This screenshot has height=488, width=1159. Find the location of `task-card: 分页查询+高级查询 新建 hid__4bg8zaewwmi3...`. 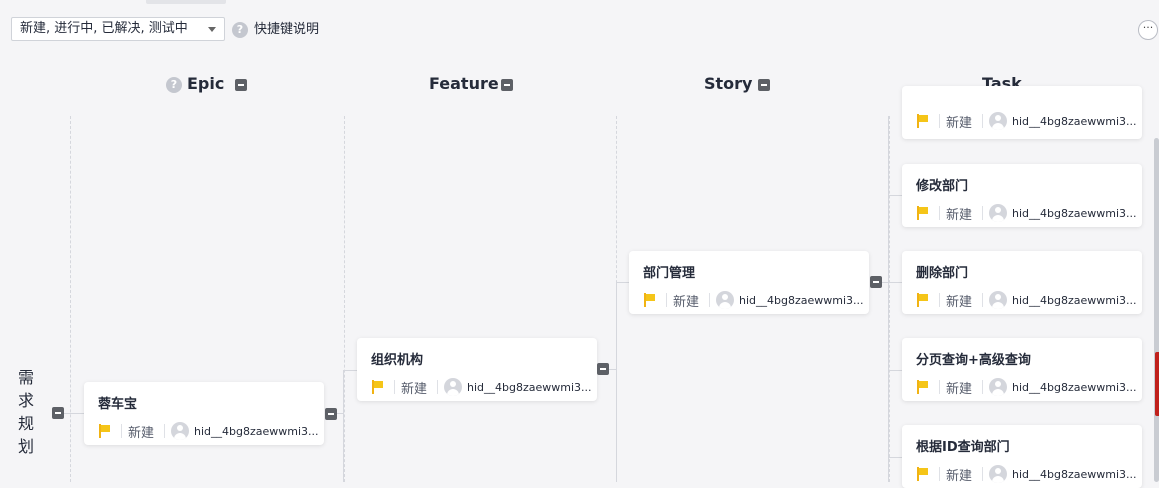

task-card: 分页查询+高级查询 新建 hid__4bg8zaewwmi3... is located at coordinates (1022, 369).